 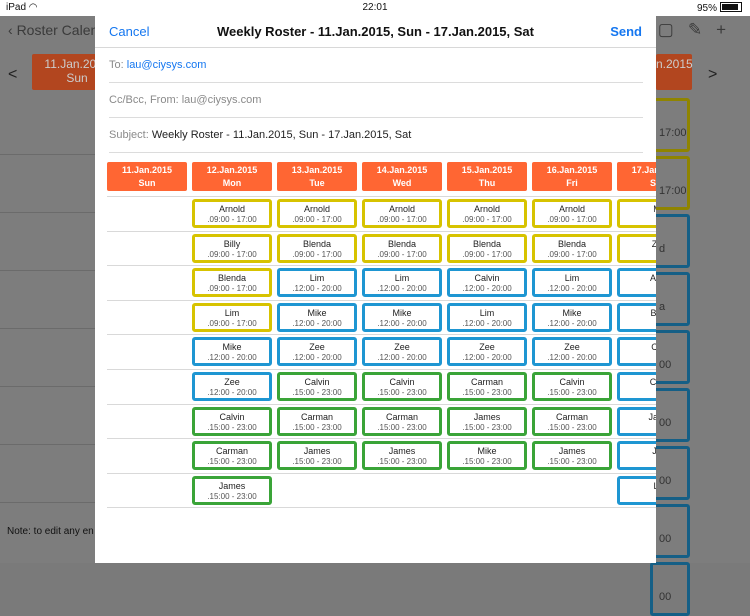 What do you see at coordinates (653, 243) in the screenshot?
I see `staff-name: Ze` at bounding box center [653, 243].